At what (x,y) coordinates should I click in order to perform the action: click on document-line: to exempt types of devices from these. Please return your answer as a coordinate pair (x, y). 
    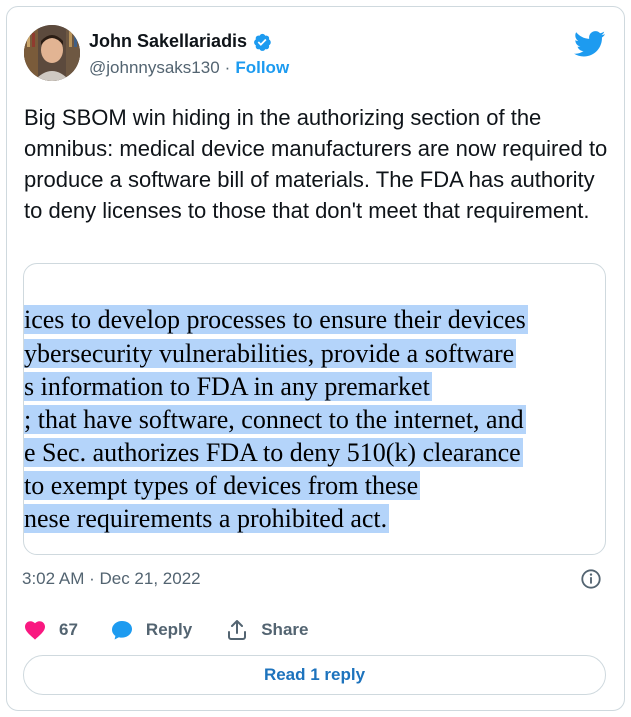
    Looking at the image, I should click on (222, 485).